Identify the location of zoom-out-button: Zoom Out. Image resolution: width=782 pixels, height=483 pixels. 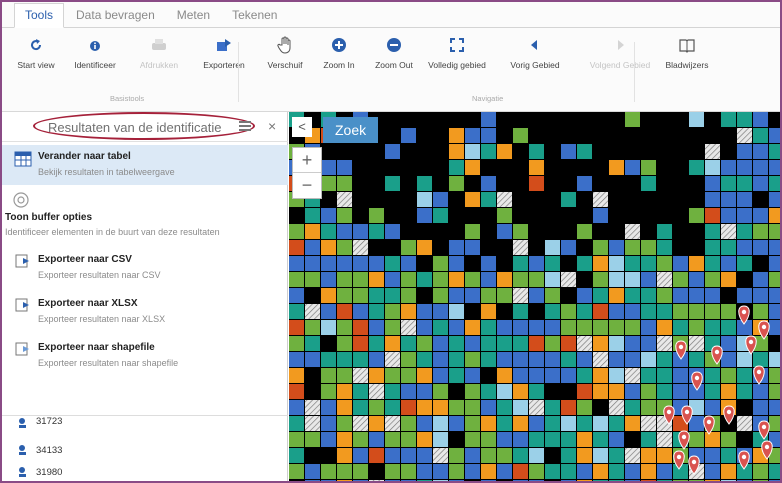
(394, 51).